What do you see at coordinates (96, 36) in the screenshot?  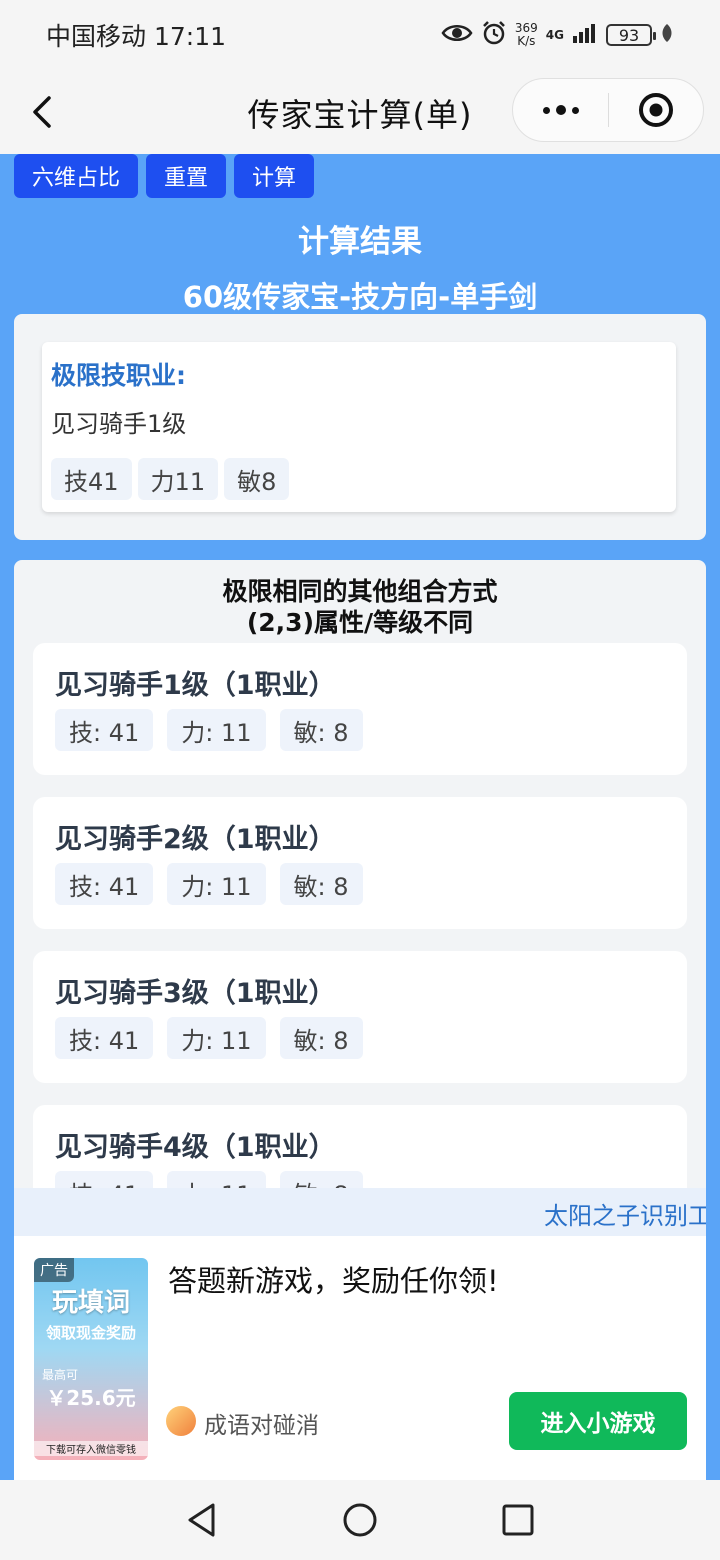 I see `carrier-name: 中国移动` at bounding box center [96, 36].